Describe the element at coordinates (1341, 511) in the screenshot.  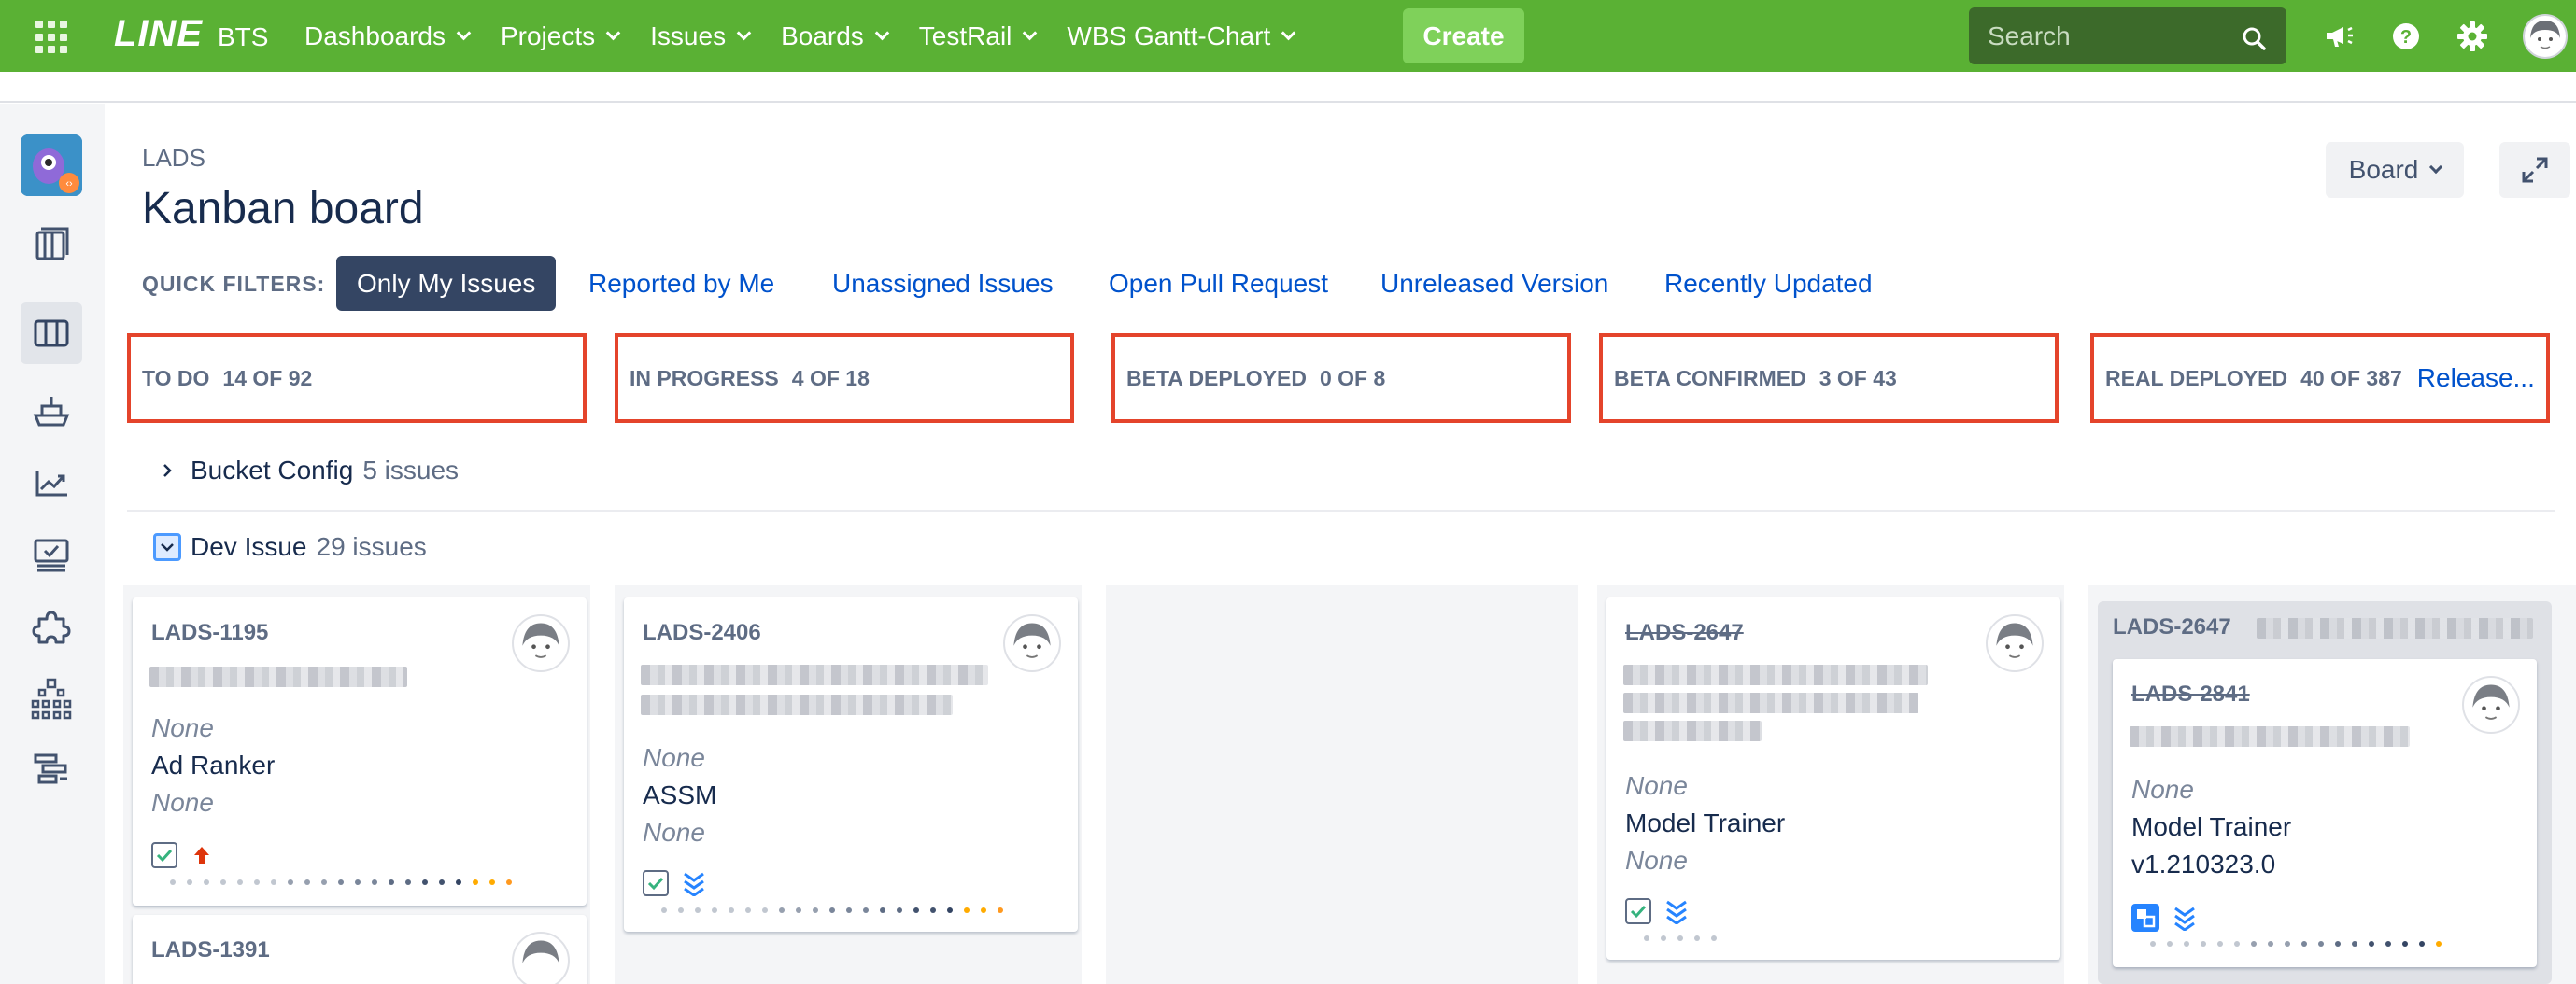
I see `swimlane-divider` at that location.